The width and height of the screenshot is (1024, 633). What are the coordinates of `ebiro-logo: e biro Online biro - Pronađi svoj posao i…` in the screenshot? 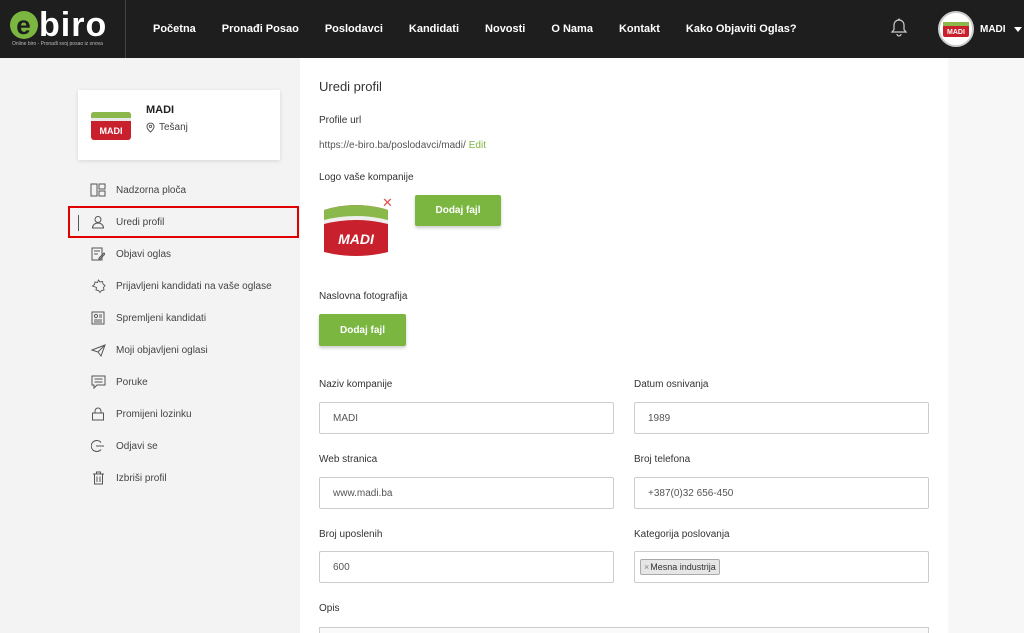 It's located at (65, 29).